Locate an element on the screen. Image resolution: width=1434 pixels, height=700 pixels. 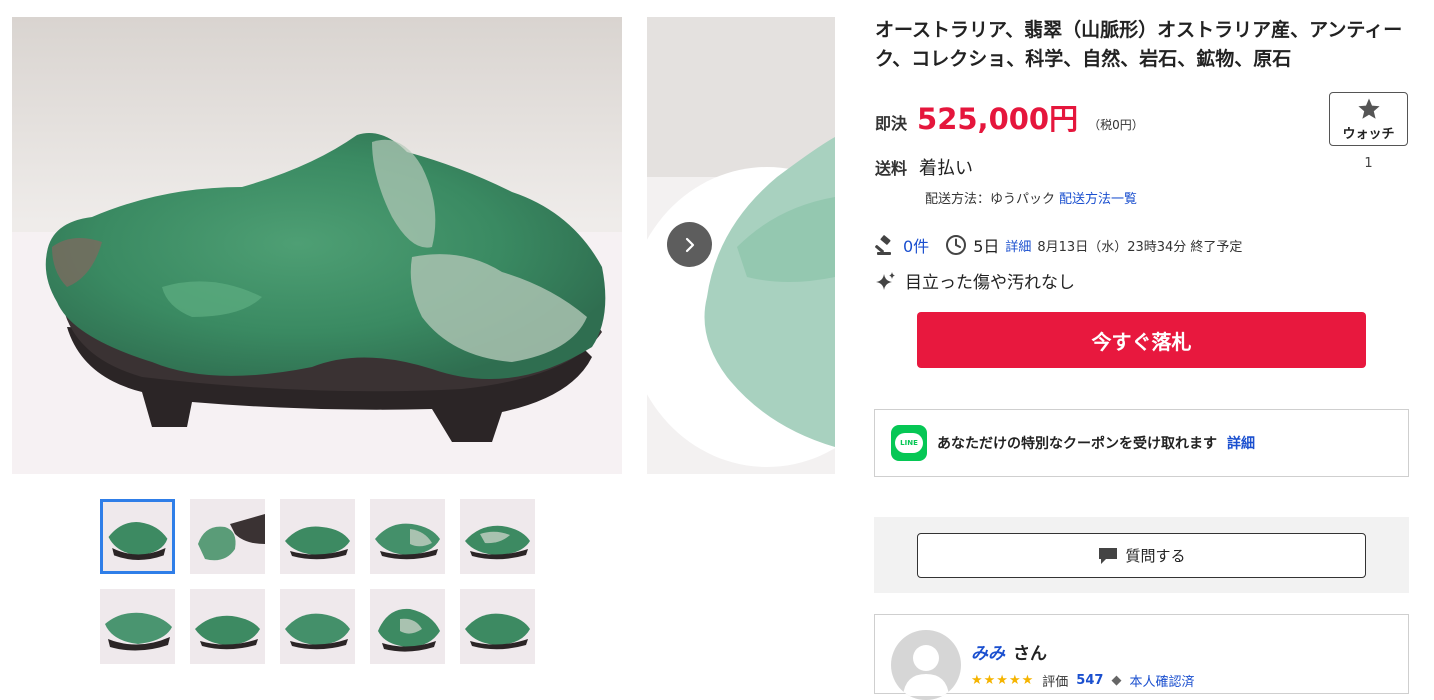
seller-rating-row: ★★★★★ 評価 547 ◆ 本人確認済 is located at coordinates (1082, 680).